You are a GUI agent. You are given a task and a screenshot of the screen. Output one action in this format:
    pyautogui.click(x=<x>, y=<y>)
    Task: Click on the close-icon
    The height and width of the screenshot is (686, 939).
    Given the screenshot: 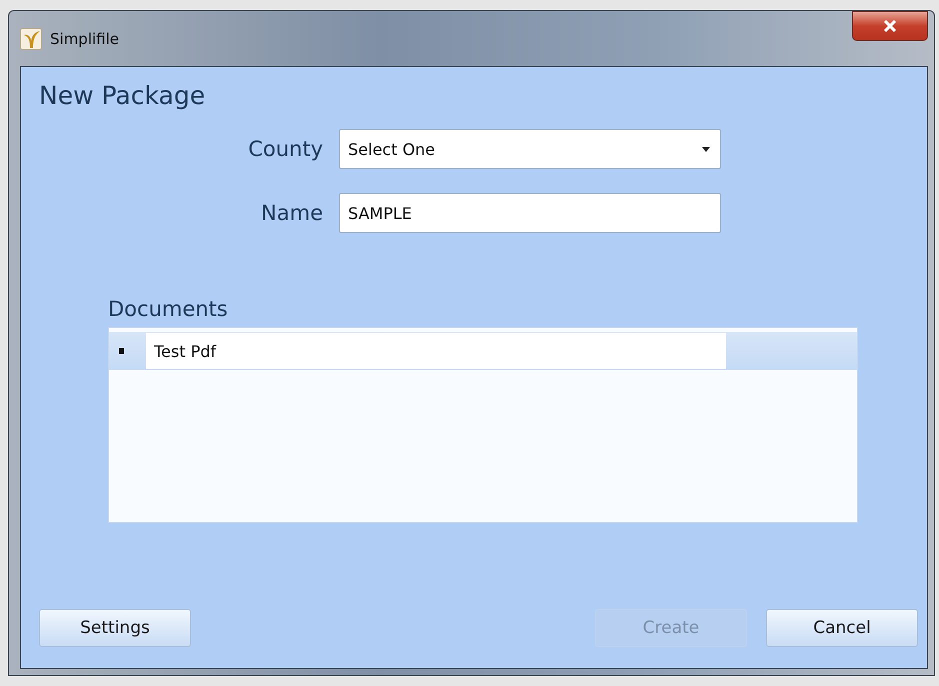 What is the action you would take?
    pyautogui.click(x=890, y=26)
    